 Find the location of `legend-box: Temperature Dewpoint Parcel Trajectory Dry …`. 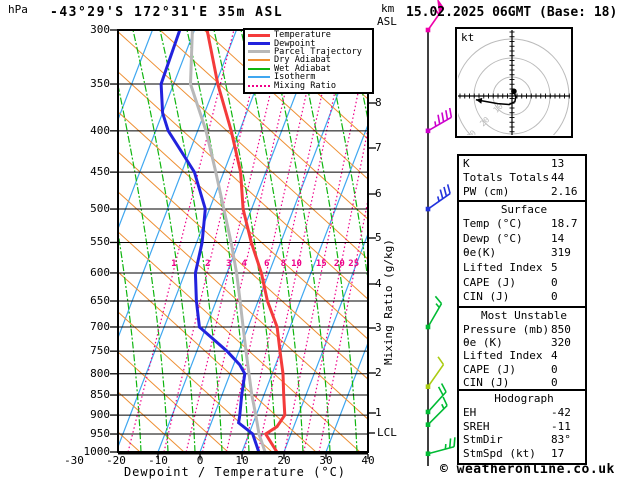

legend-box: Temperature Dewpoint Parcel Trajectory Dry … is located at coordinates (308, 61).